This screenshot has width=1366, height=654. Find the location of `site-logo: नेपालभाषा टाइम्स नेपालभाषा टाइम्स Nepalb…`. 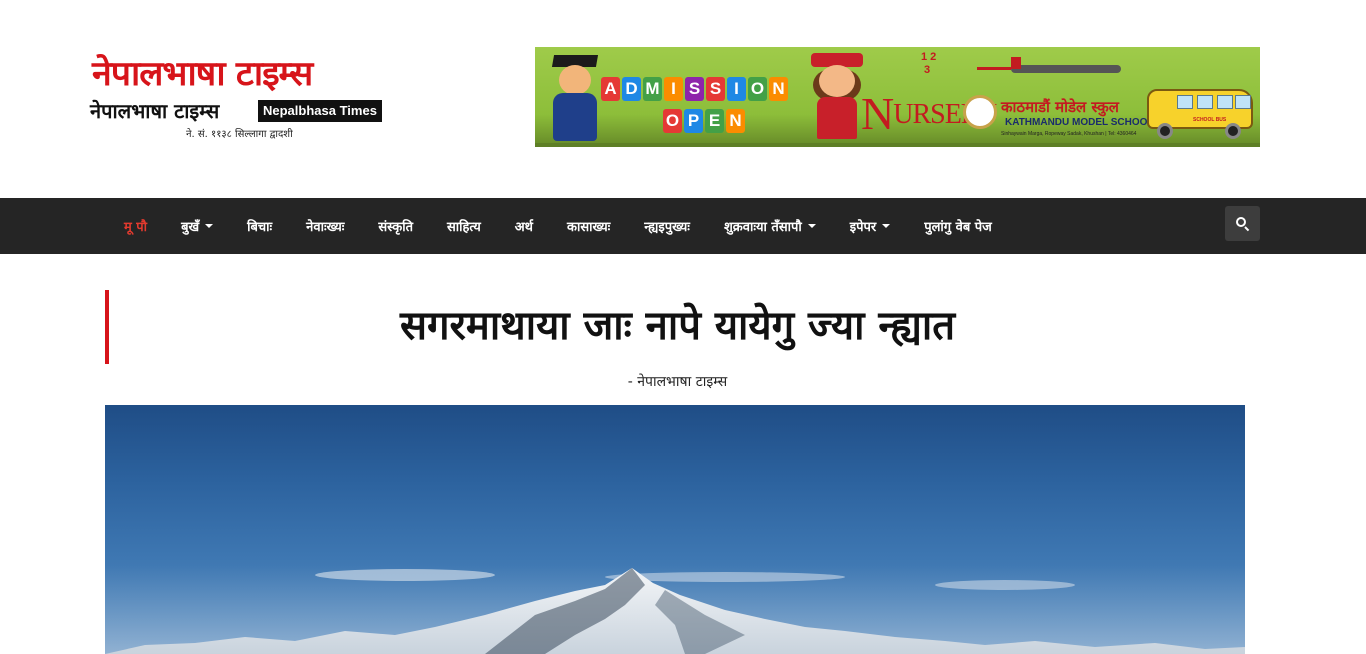

site-logo: नेपालभाषा टाइम्स नेपालभाषा टाइम्स Nepalb… is located at coordinates (240, 98).